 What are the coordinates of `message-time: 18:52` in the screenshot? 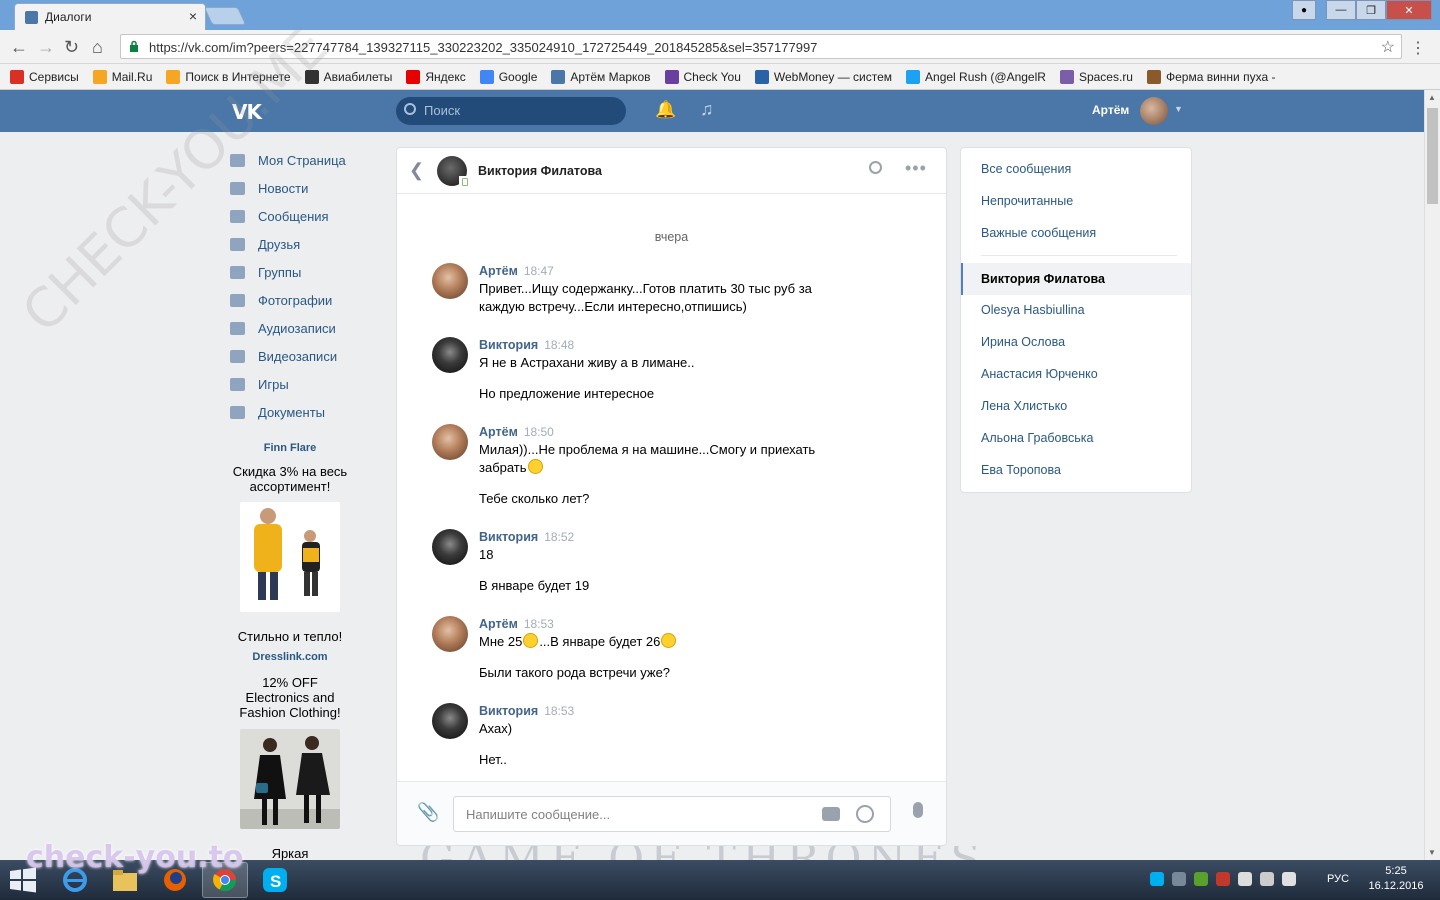 It's located at (559, 537).